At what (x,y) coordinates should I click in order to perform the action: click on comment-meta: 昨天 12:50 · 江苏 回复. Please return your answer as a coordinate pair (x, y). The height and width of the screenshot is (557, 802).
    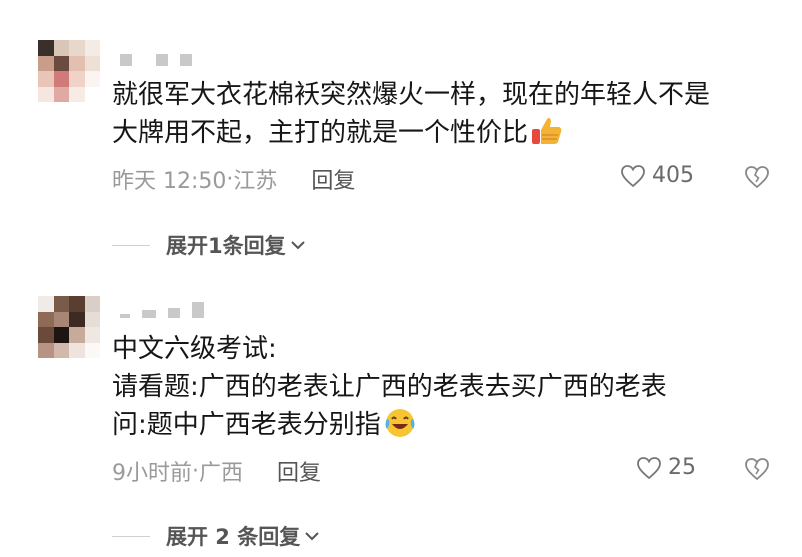
    Looking at the image, I should click on (233, 179).